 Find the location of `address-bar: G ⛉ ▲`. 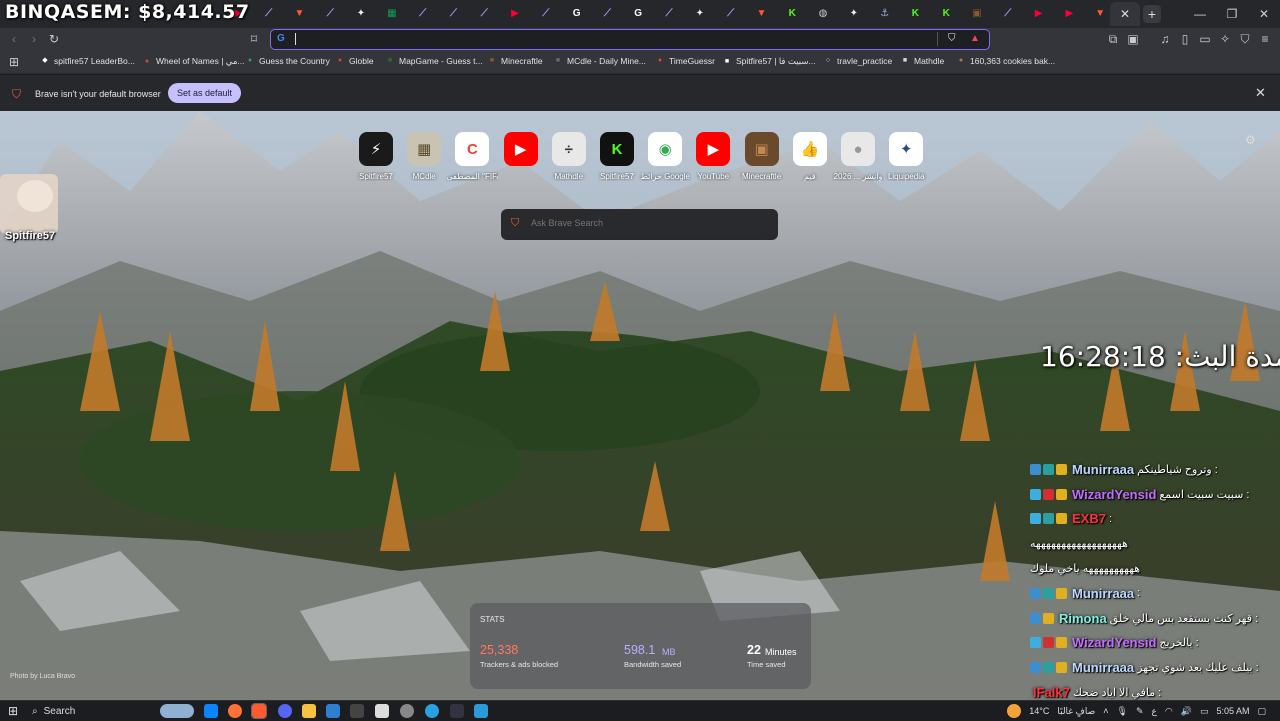

address-bar: G ⛉ ▲ is located at coordinates (630, 39).